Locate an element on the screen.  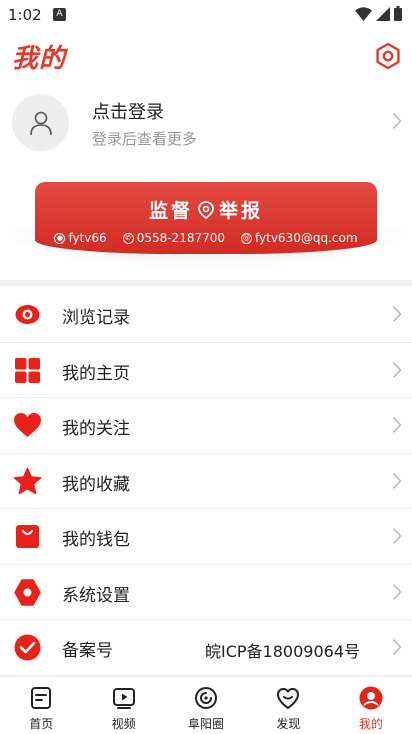
location-pin-icon is located at coordinates (206, 209).